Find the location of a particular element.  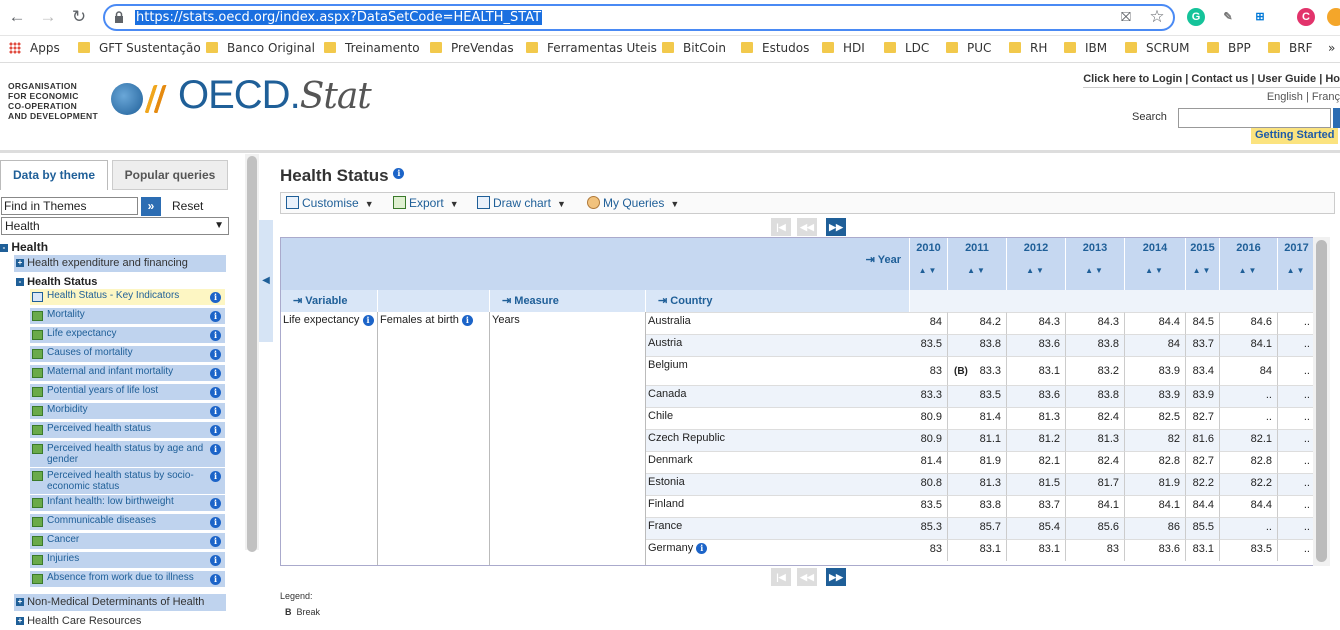

bookmark-item: BRF is located at coordinates (1290, 48).